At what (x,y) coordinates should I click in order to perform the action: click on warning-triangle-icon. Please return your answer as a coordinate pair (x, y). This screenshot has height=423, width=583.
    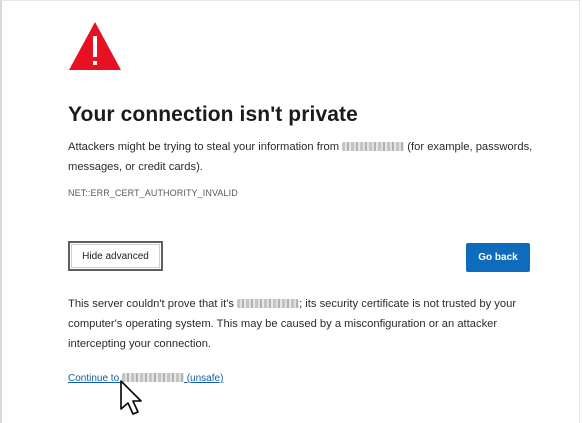
    Looking at the image, I should click on (95, 46).